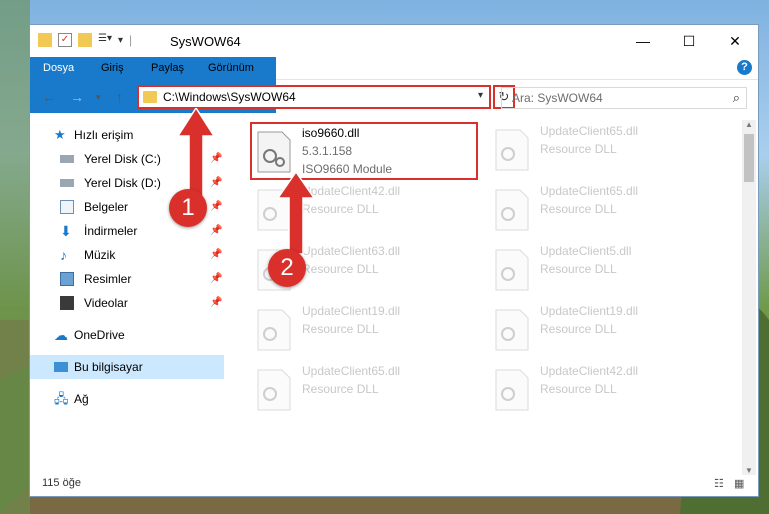 The width and height of the screenshot is (769, 514). Describe the element at coordinates (127, 399) in the screenshot. I see `sidebar-item-network: 🖧 Ağ` at that location.